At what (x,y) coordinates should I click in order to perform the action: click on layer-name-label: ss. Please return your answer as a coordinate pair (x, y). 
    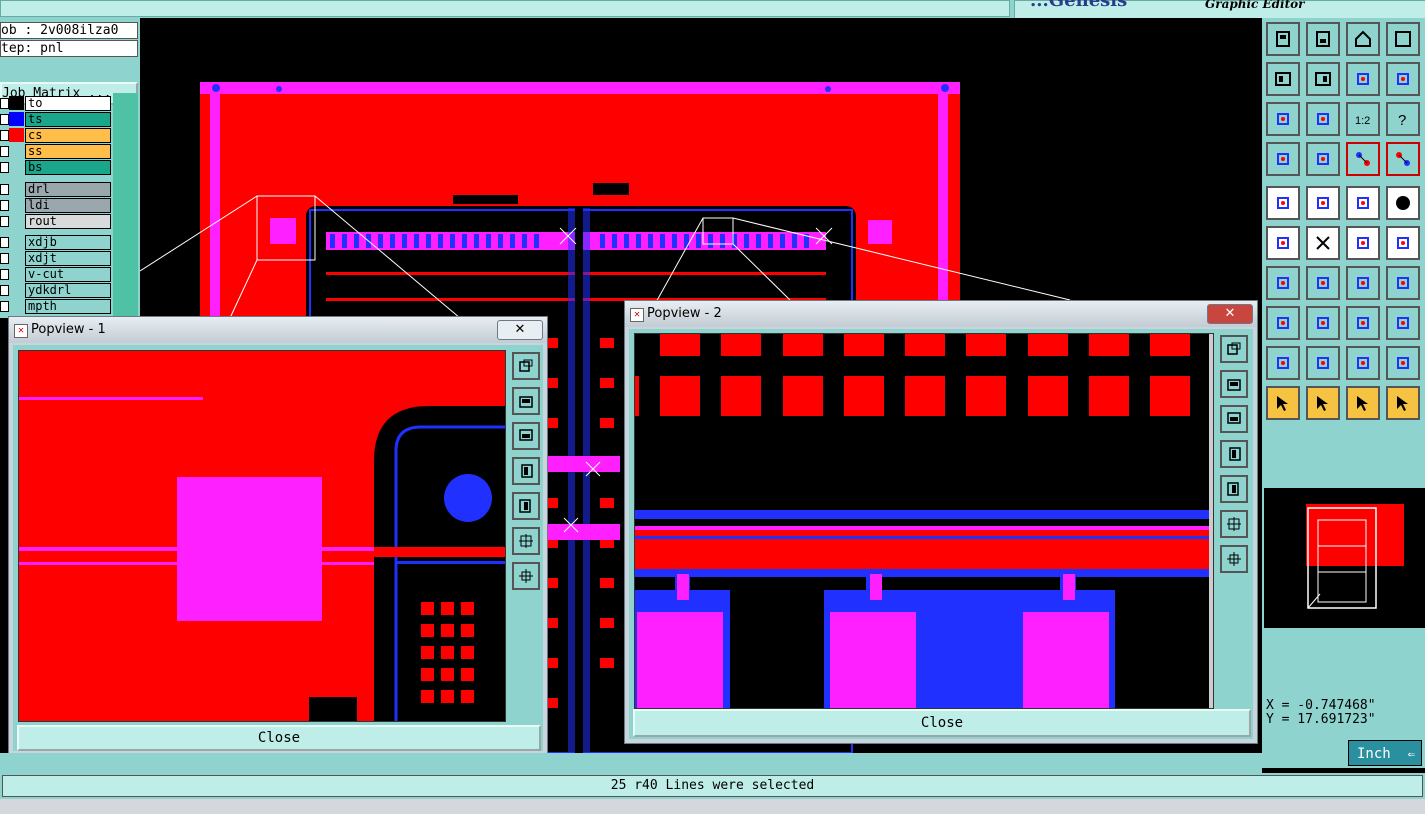
    Looking at the image, I should click on (68, 151).